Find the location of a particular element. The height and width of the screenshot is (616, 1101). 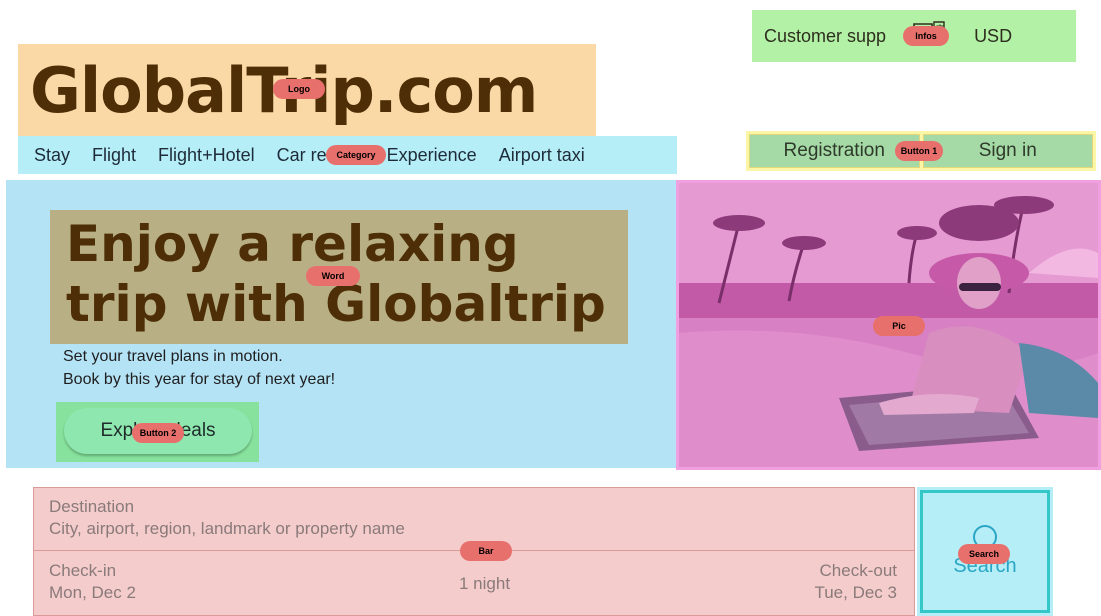

tag-bar: Bar is located at coordinates (486, 551).